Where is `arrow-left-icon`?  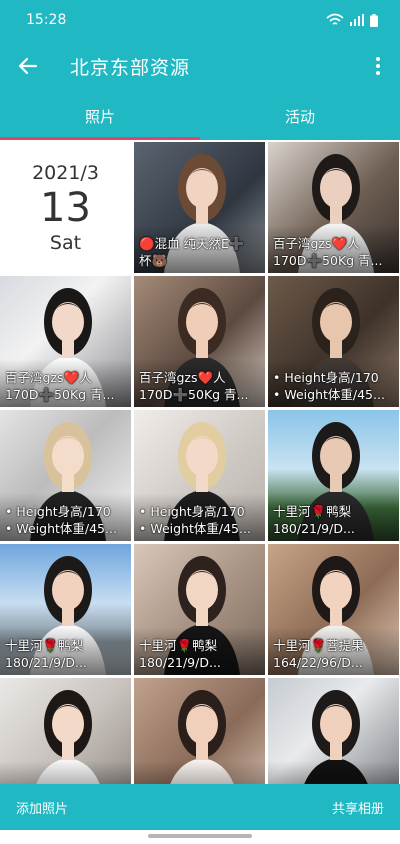
arrow-left-icon is located at coordinates (28, 66).